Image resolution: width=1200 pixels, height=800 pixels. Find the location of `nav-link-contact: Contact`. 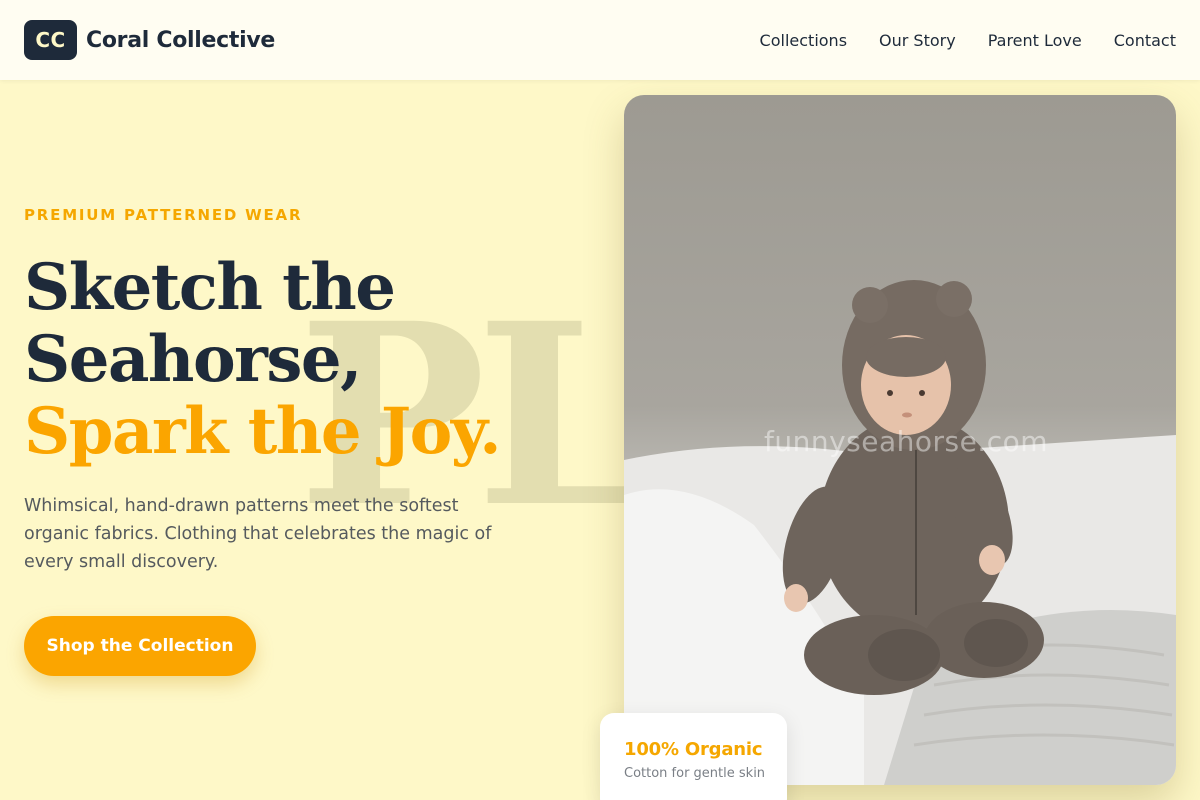

nav-link-contact: Contact is located at coordinates (1145, 40).